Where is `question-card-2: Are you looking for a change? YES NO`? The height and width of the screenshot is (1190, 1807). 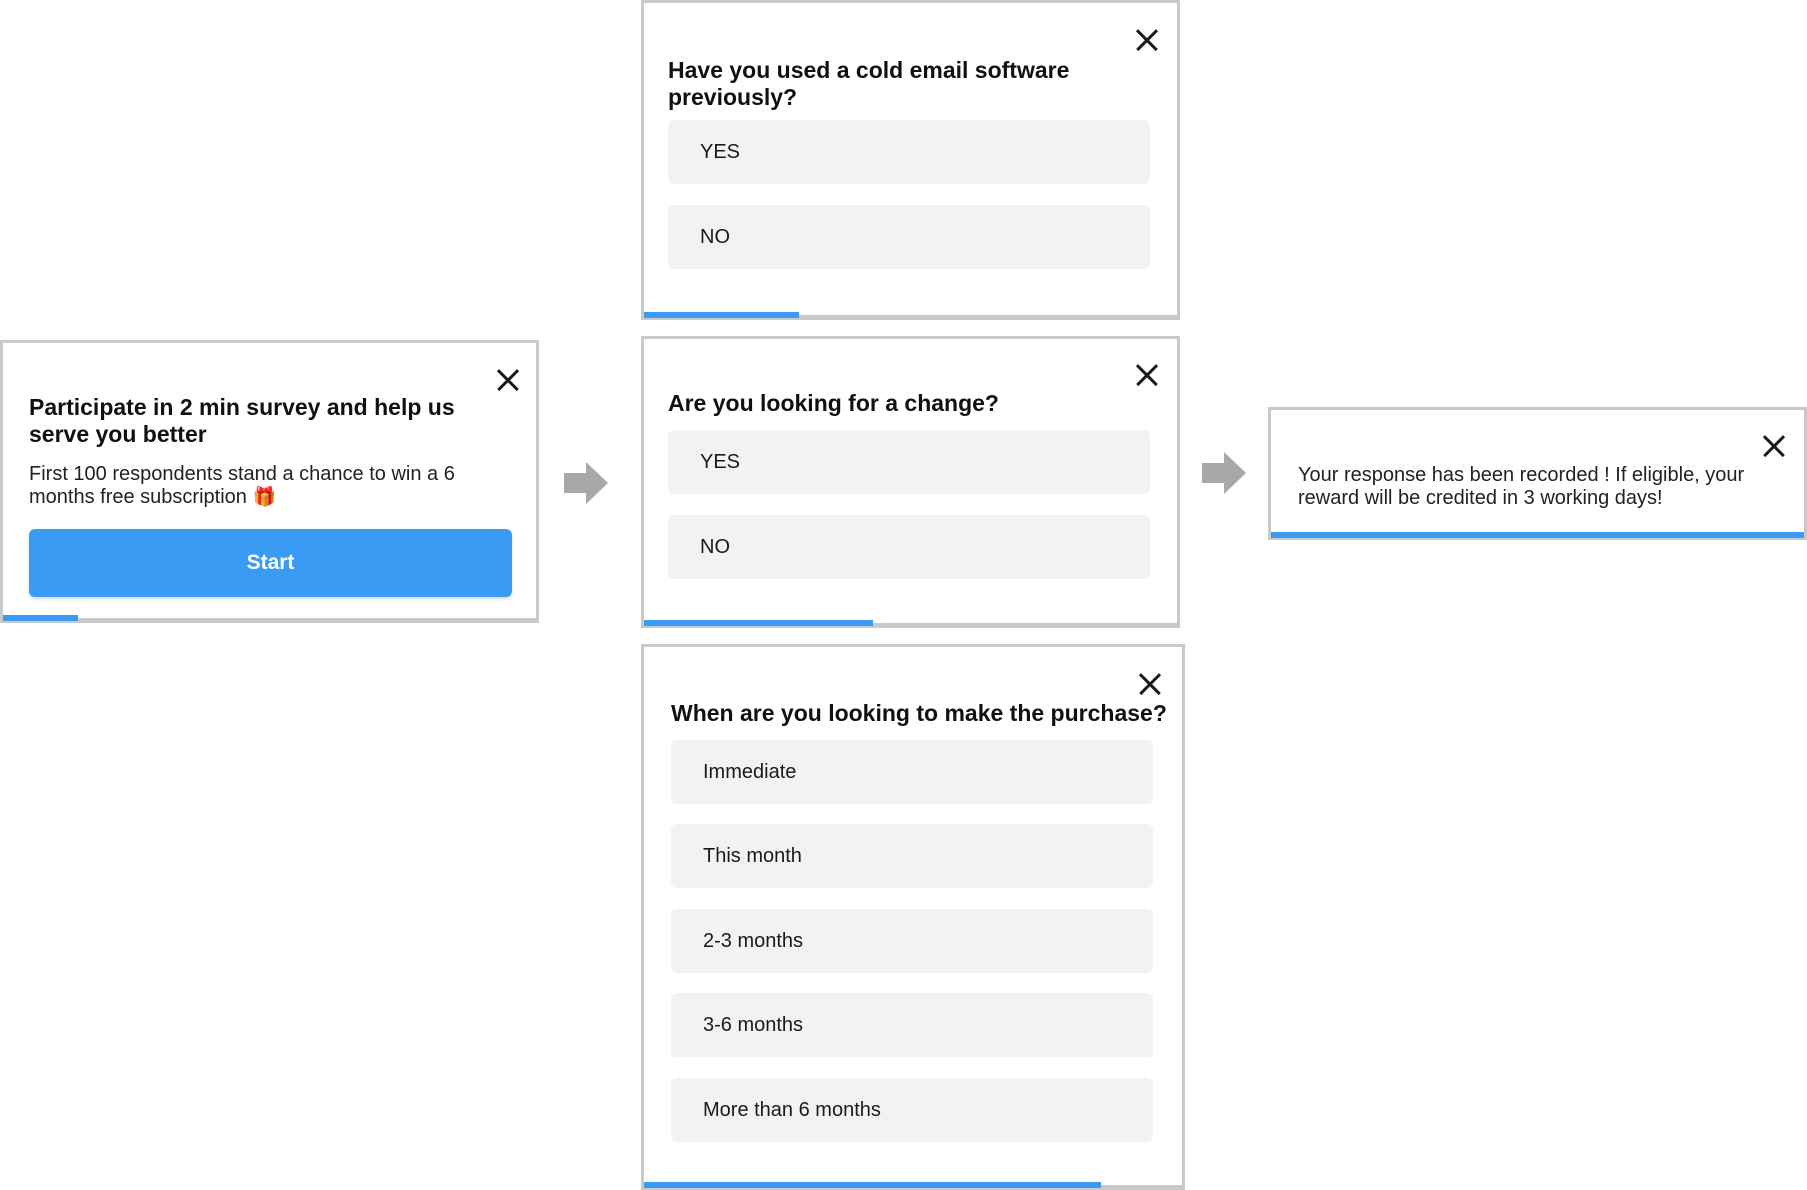
question-card-2: Are you looking for a change? YES NO is located at coordinates (910, 482).